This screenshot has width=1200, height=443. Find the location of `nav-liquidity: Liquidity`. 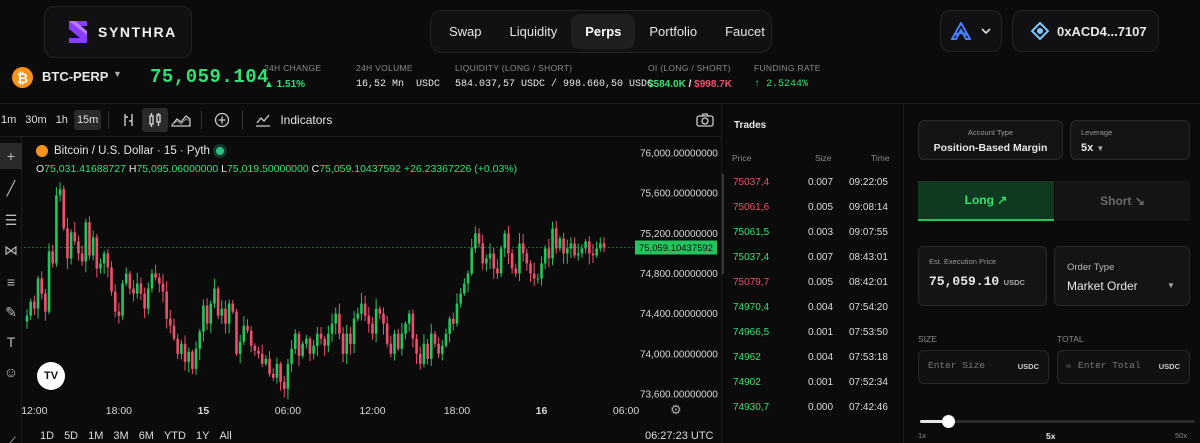

nav-liquidity: Liquidity is located at coordinates (534, 31).